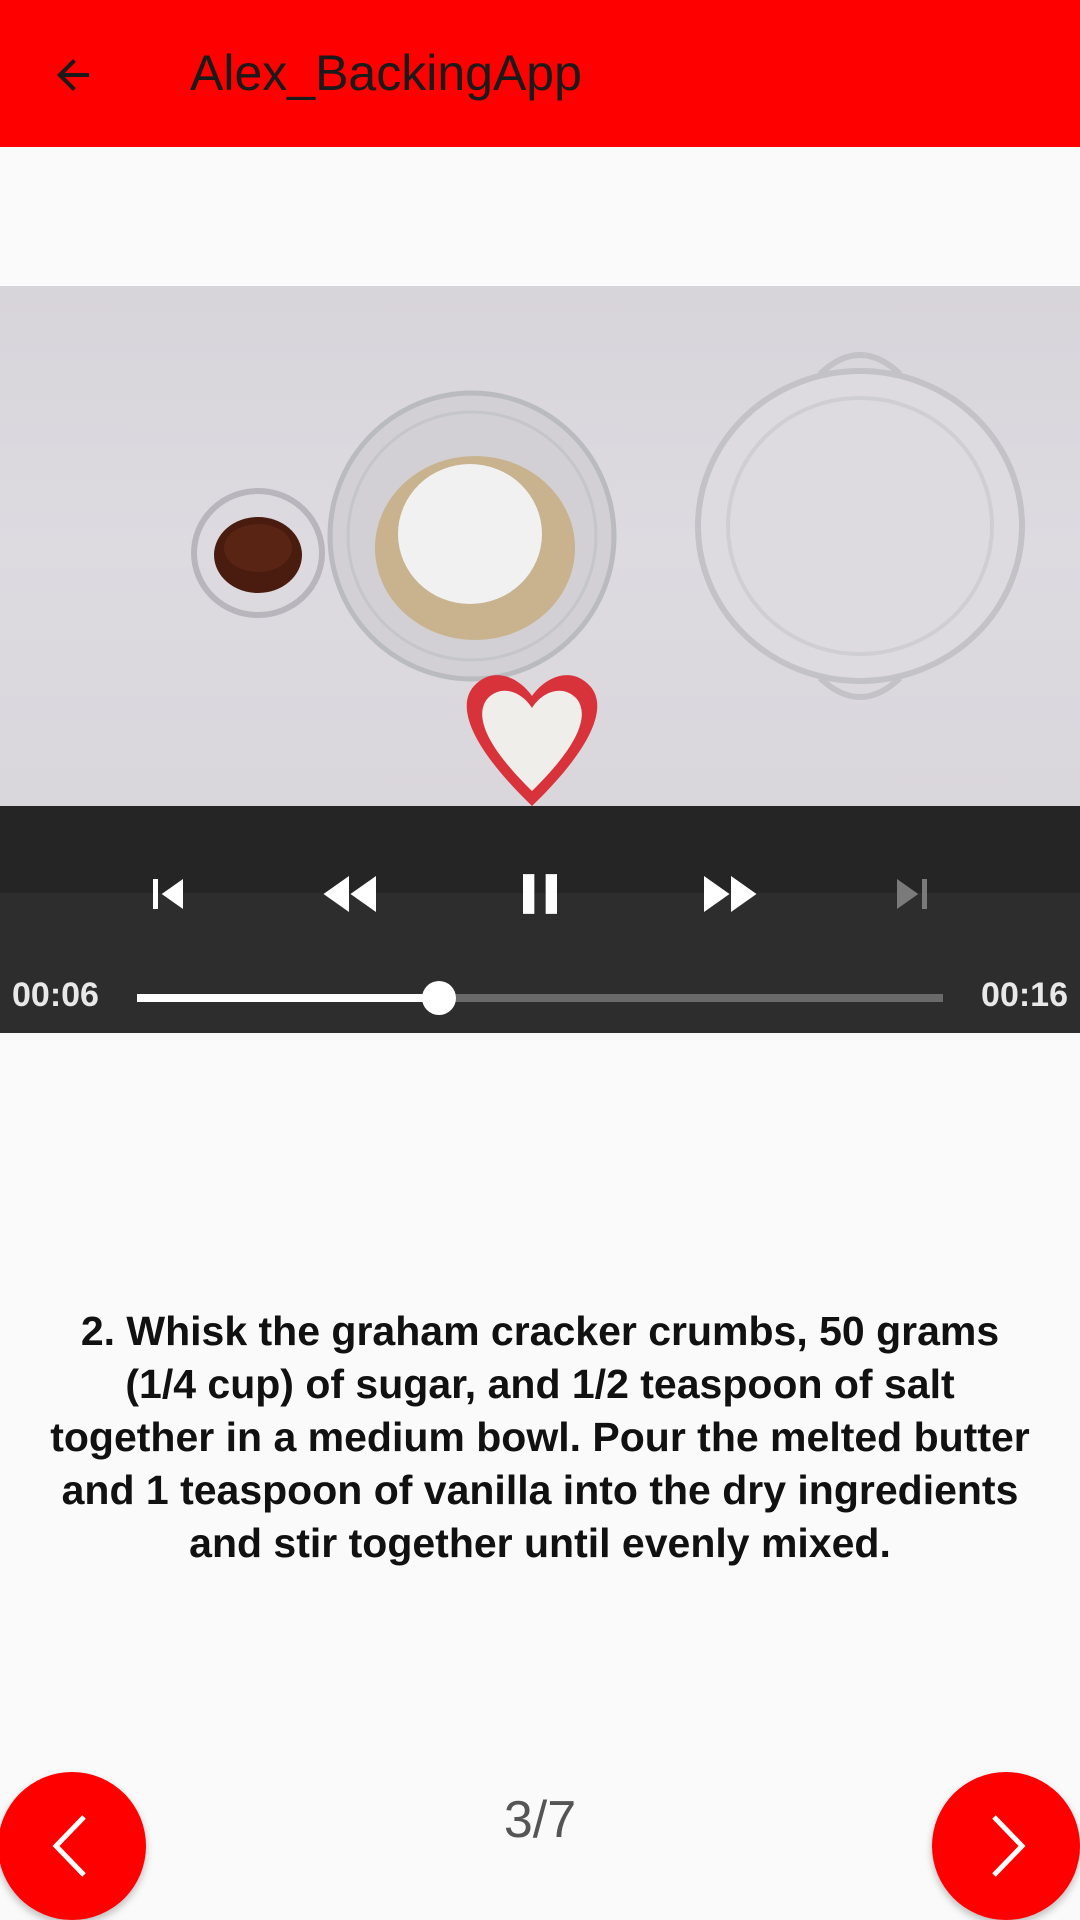 The width and height of the screenshot is (1080, 1920). I want to click on previous-step-button, so click(73, 1846).